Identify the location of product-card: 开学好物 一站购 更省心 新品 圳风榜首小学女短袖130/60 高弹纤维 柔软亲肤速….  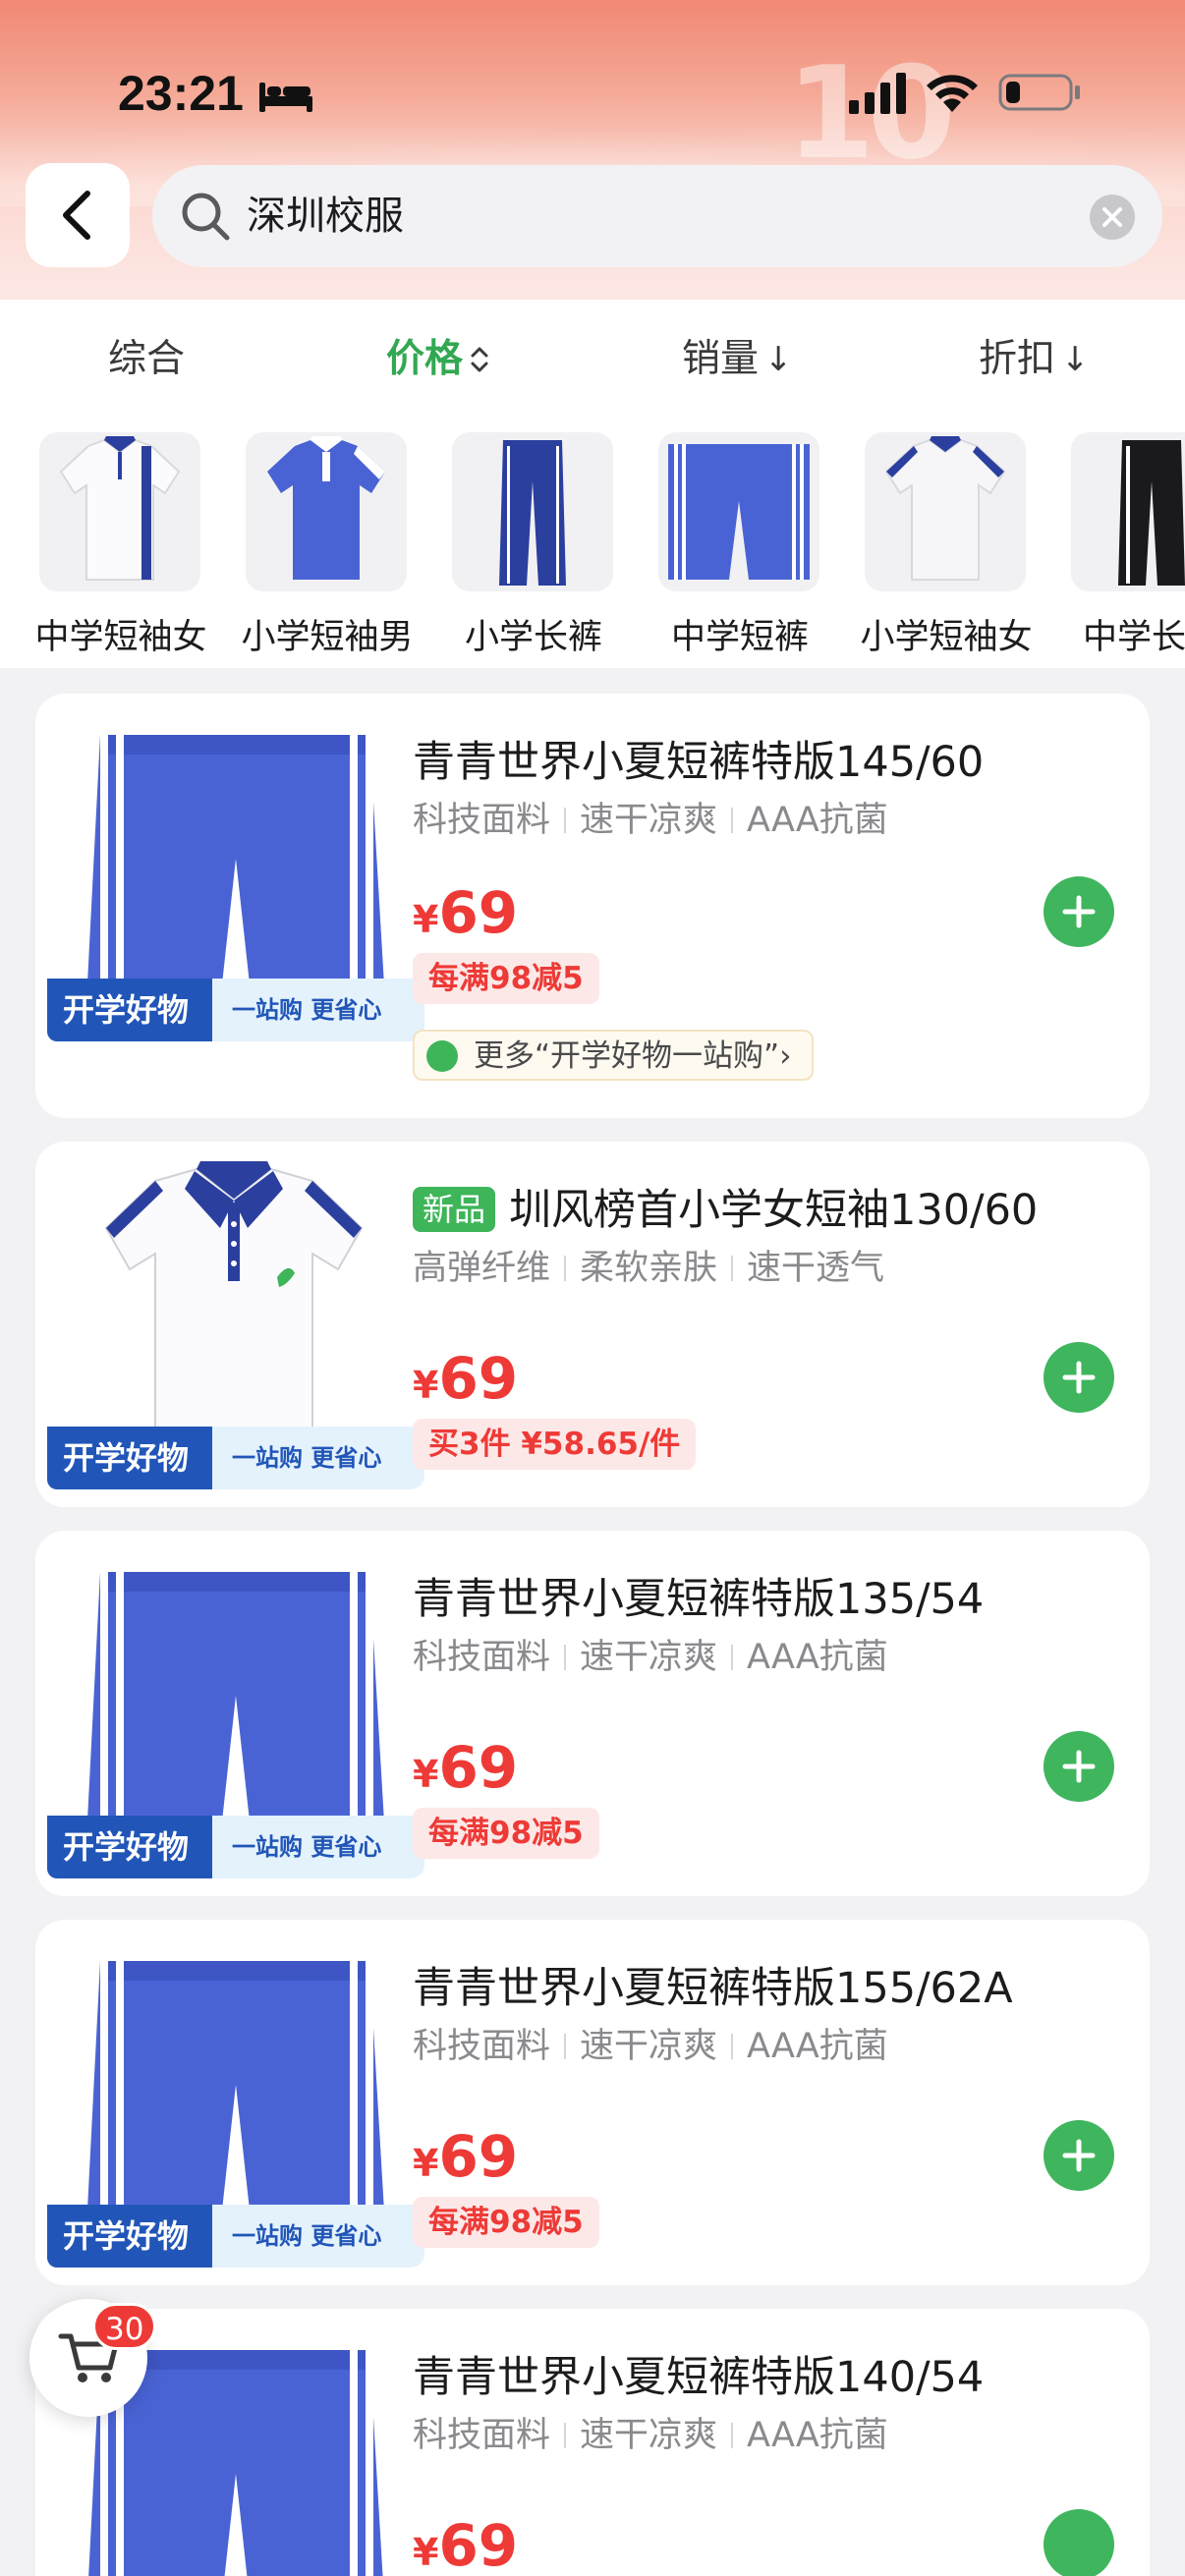
(592, 1324).